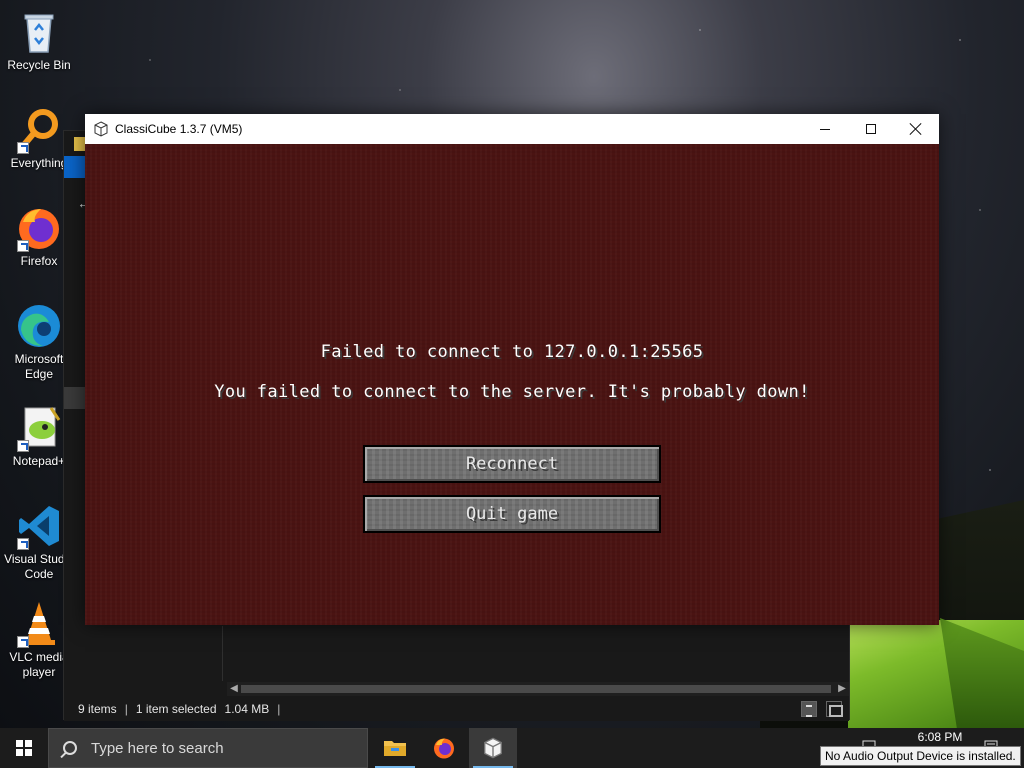 This screenshot has height=768, width=1024. I want to click on scrollbar-thumb, so click(536, 689).